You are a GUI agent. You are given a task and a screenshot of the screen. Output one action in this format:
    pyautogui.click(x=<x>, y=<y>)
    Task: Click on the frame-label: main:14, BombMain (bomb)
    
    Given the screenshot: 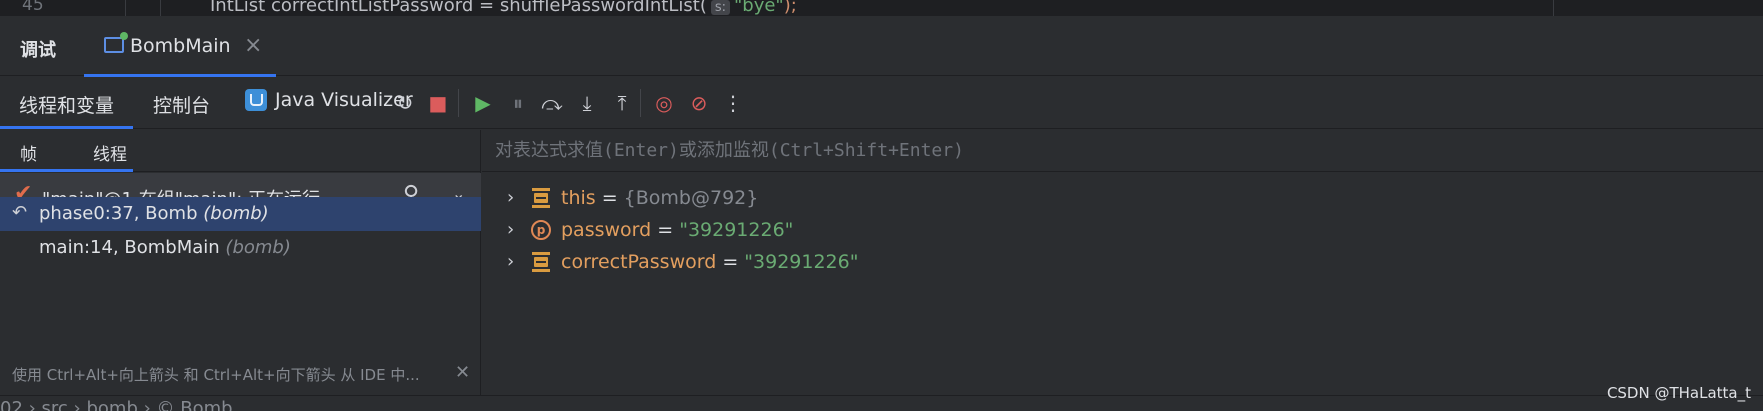 What is the action you would take?
    pyautogui.click(x=165, y=247)
    